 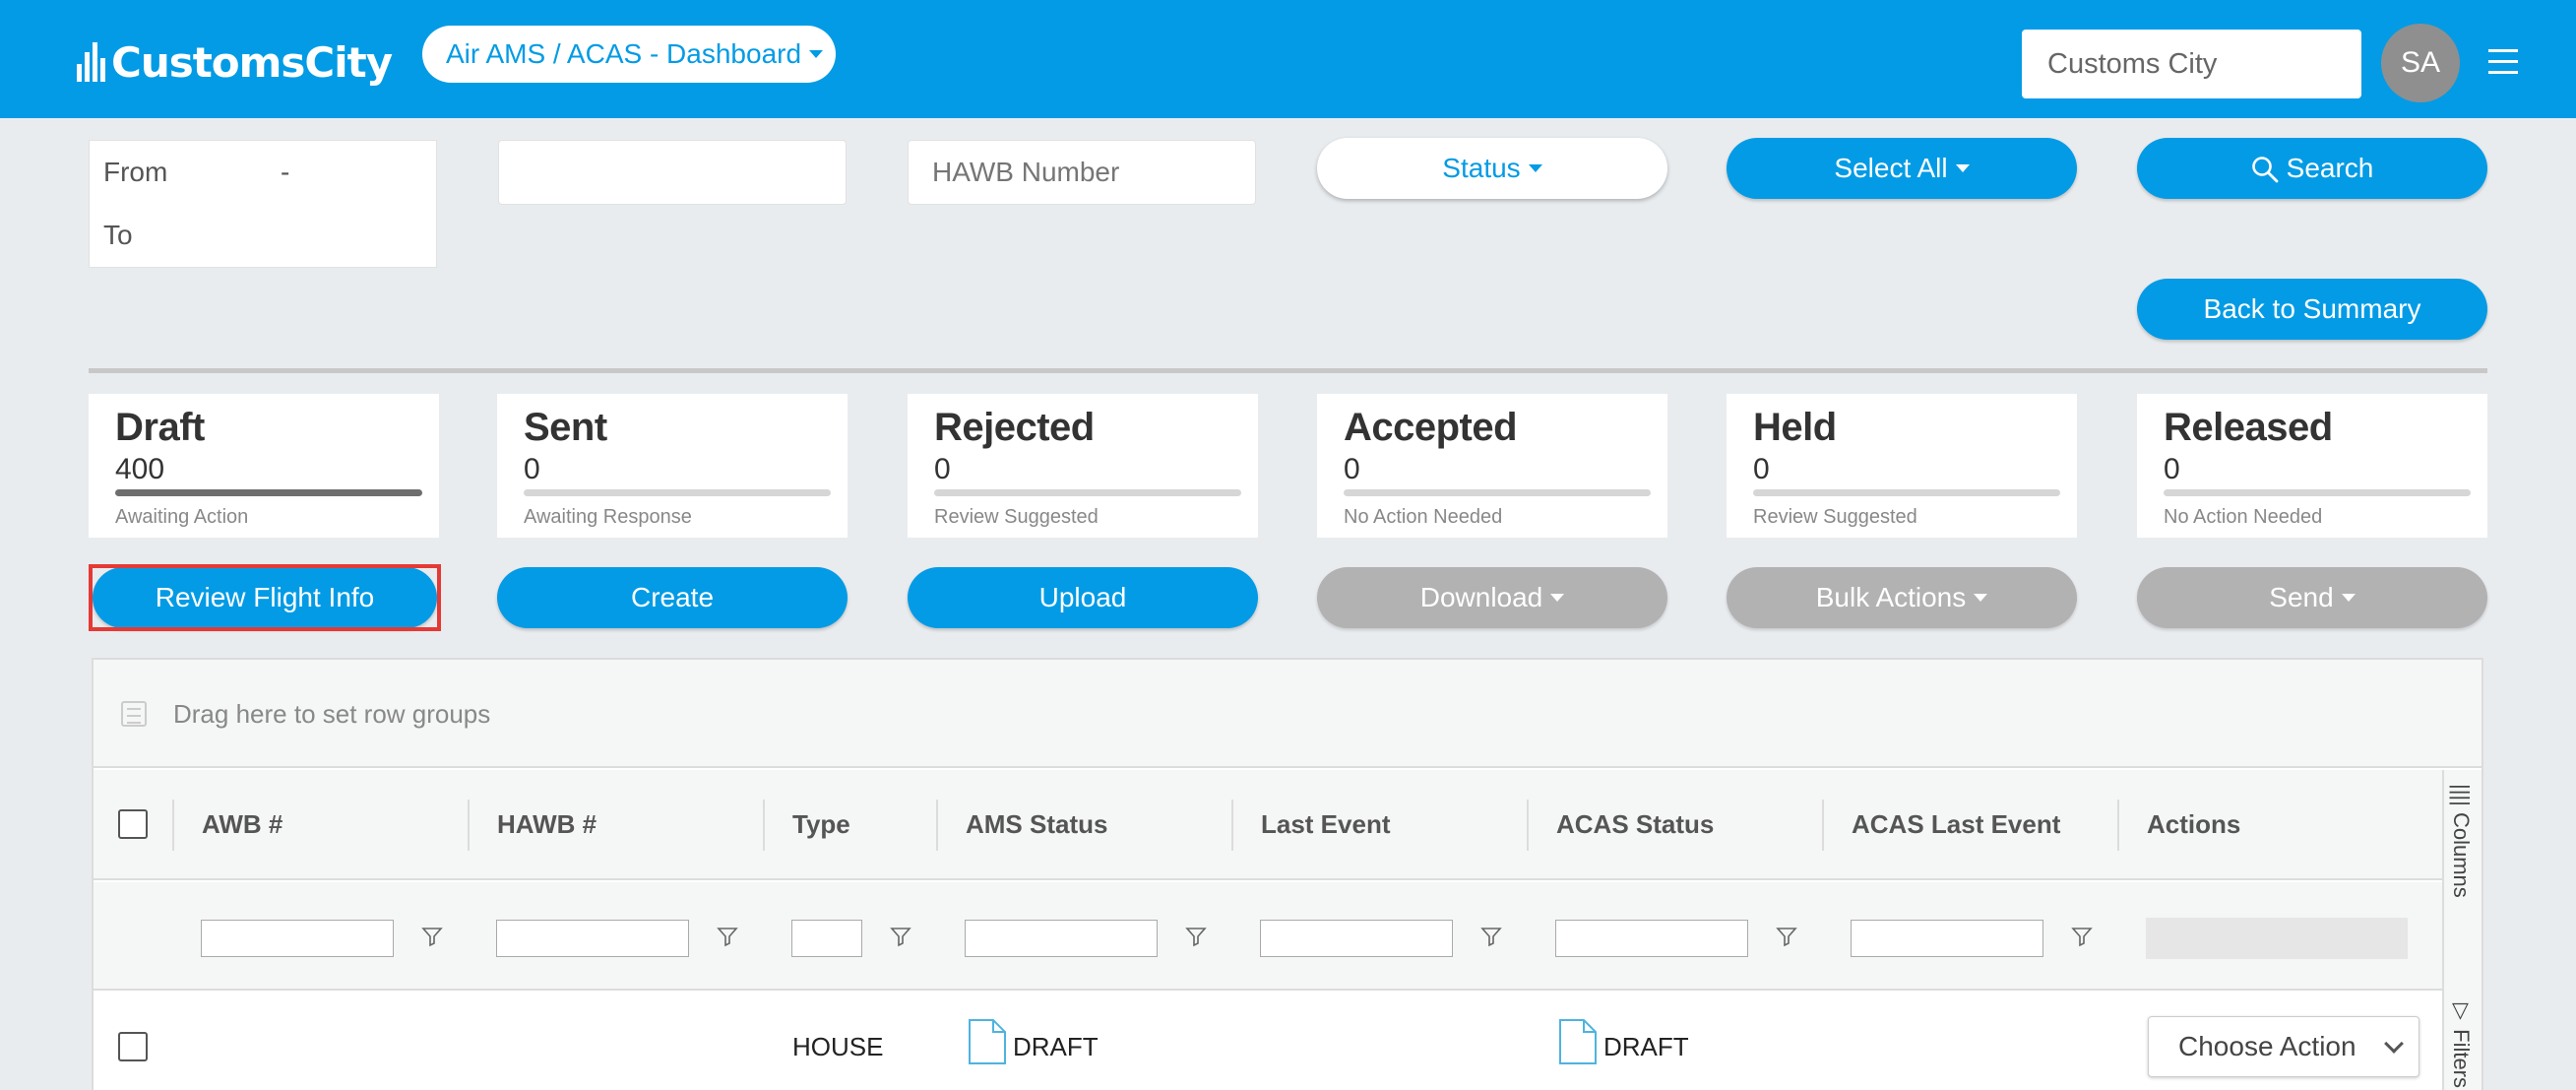 I want to click on send-dropdown: Send, so click(x=2312, y=597).